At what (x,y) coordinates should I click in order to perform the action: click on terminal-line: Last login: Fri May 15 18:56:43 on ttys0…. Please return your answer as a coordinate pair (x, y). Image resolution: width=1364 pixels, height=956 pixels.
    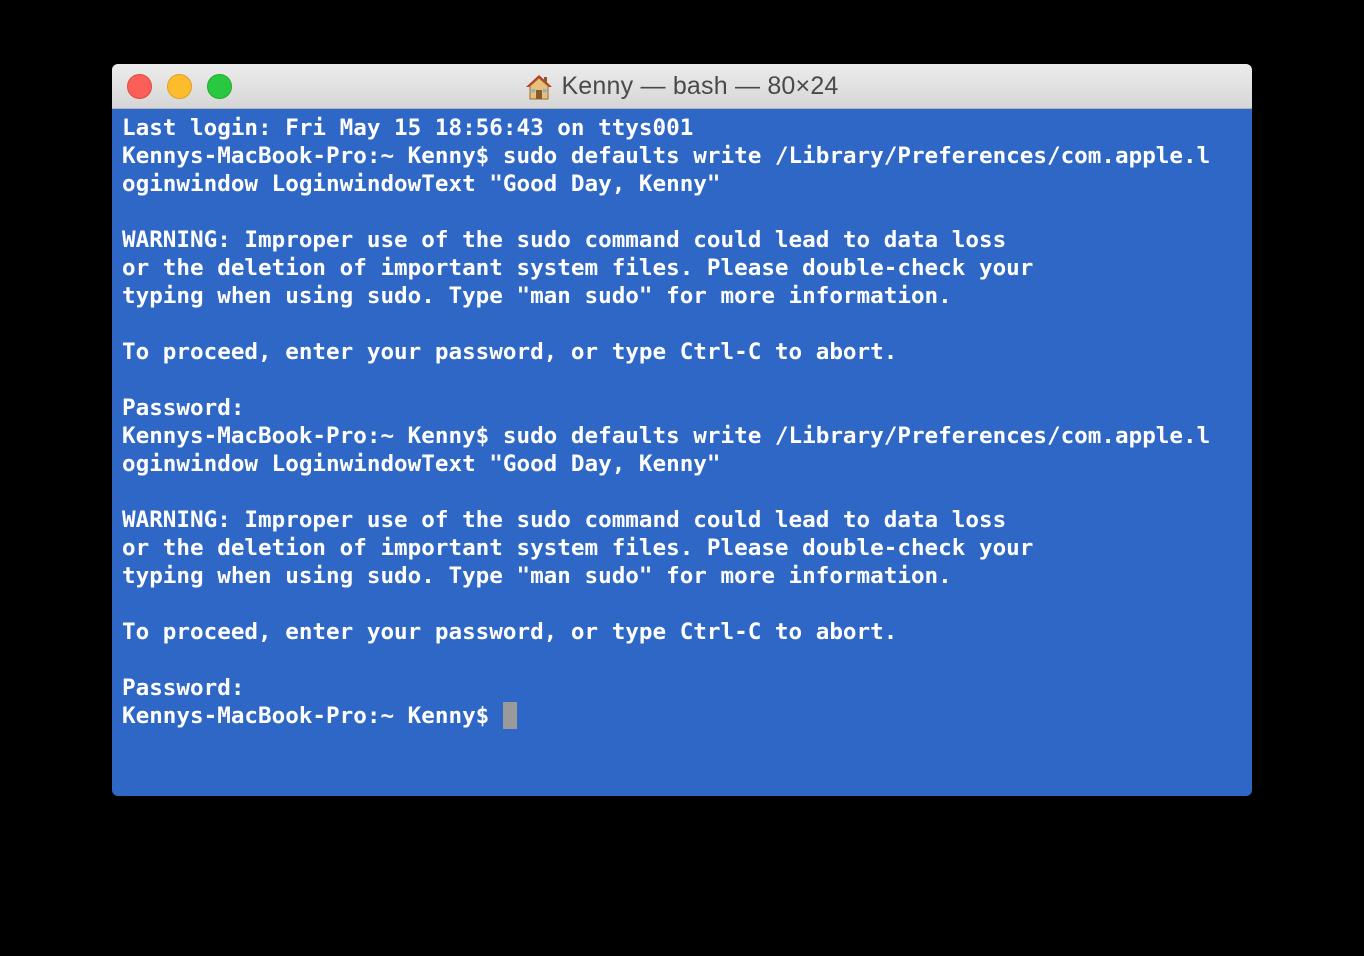
    Looking at the image, I should click on (408, 128).